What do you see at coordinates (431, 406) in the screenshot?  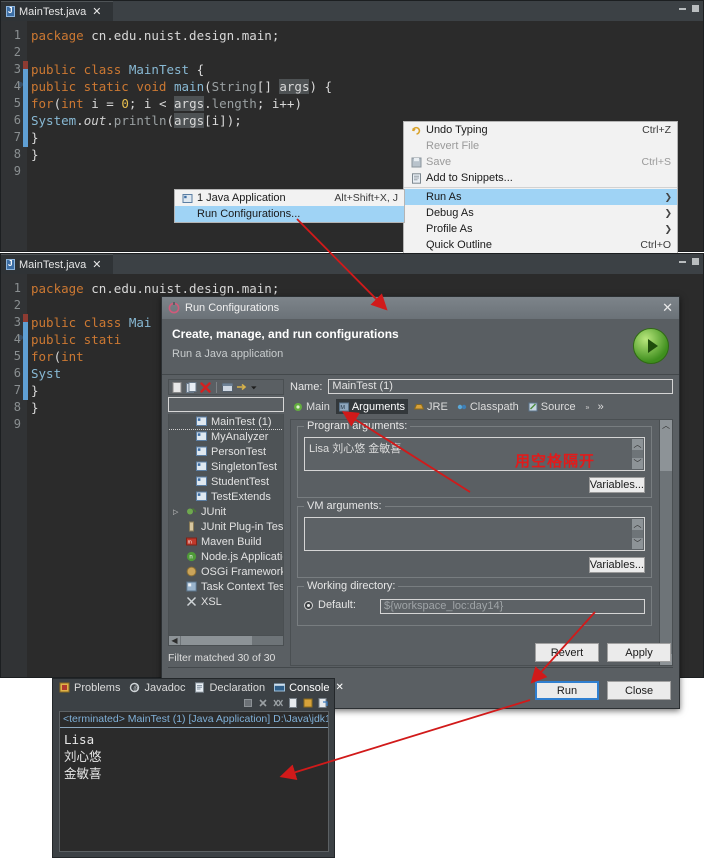 I see `tab-jre: JRE` at bounding box center [431, 406].